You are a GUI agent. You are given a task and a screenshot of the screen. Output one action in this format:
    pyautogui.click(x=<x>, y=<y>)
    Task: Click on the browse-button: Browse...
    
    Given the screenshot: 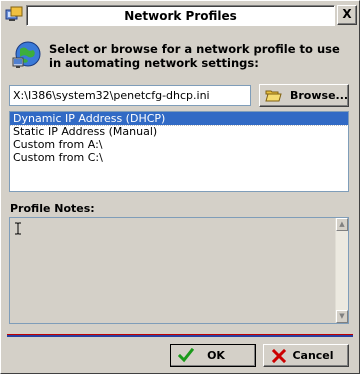 What is the action you would take?
    pyautogui.click(x=304, y=95)
    